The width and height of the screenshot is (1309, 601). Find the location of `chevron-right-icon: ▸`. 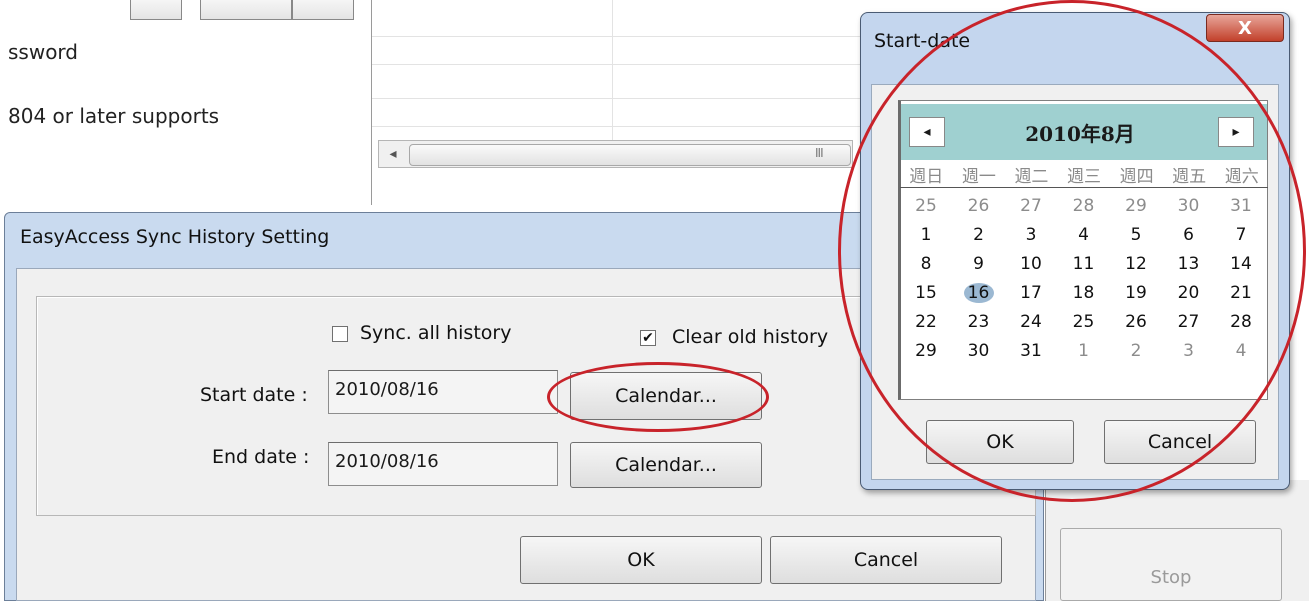

chevron-right-icon: ▸ is located at coordinates (1236, 132).